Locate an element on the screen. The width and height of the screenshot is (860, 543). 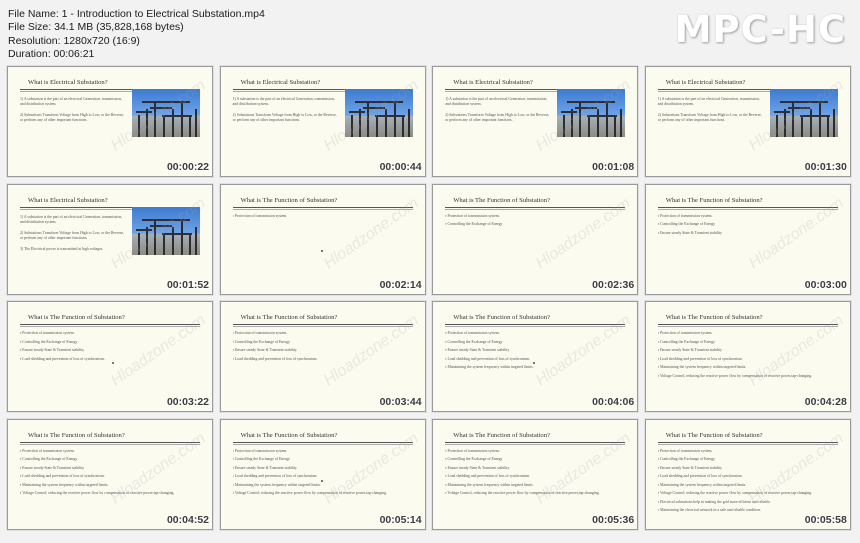
slide-bullets: ▪ Protection of transmission system. is located at coordinates (323, 216).